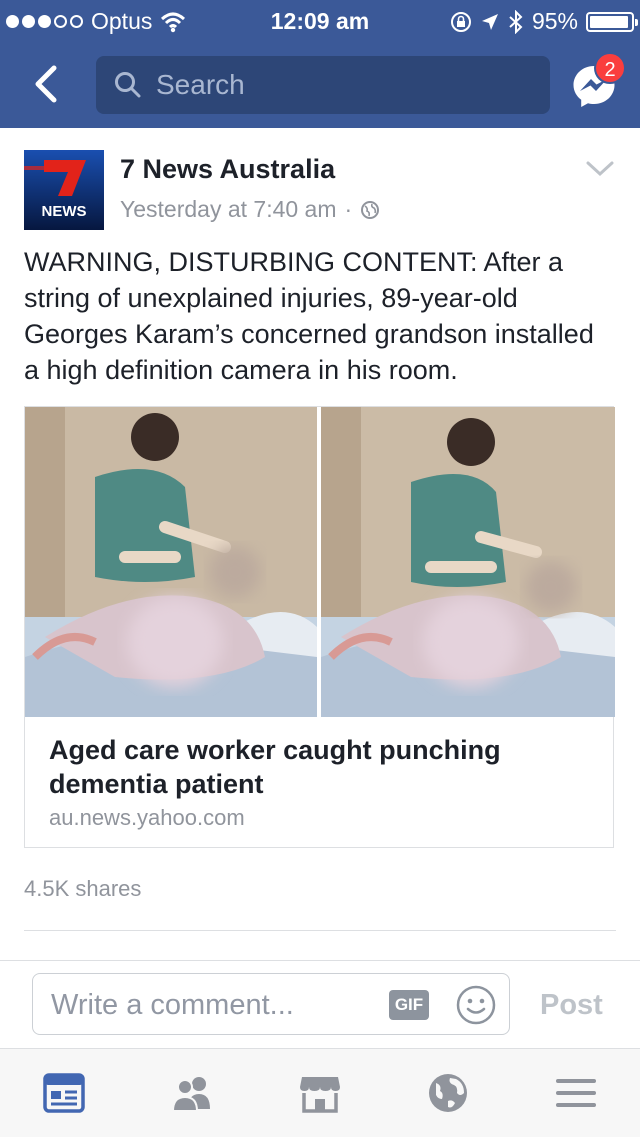 Image resolution: width=640 pixels, height=1137 pixels. What do you see at coordinates (346, 85) in the screenshot?
I see `search-input` at bounding box center [346, 85].